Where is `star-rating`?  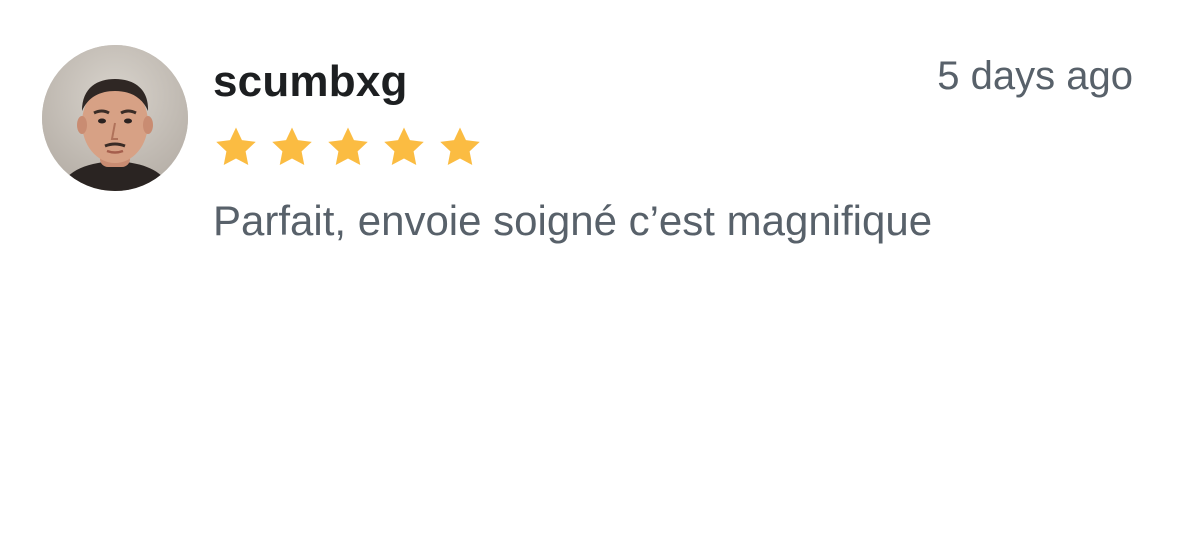 star-rating is located at coordinates (348, 147).